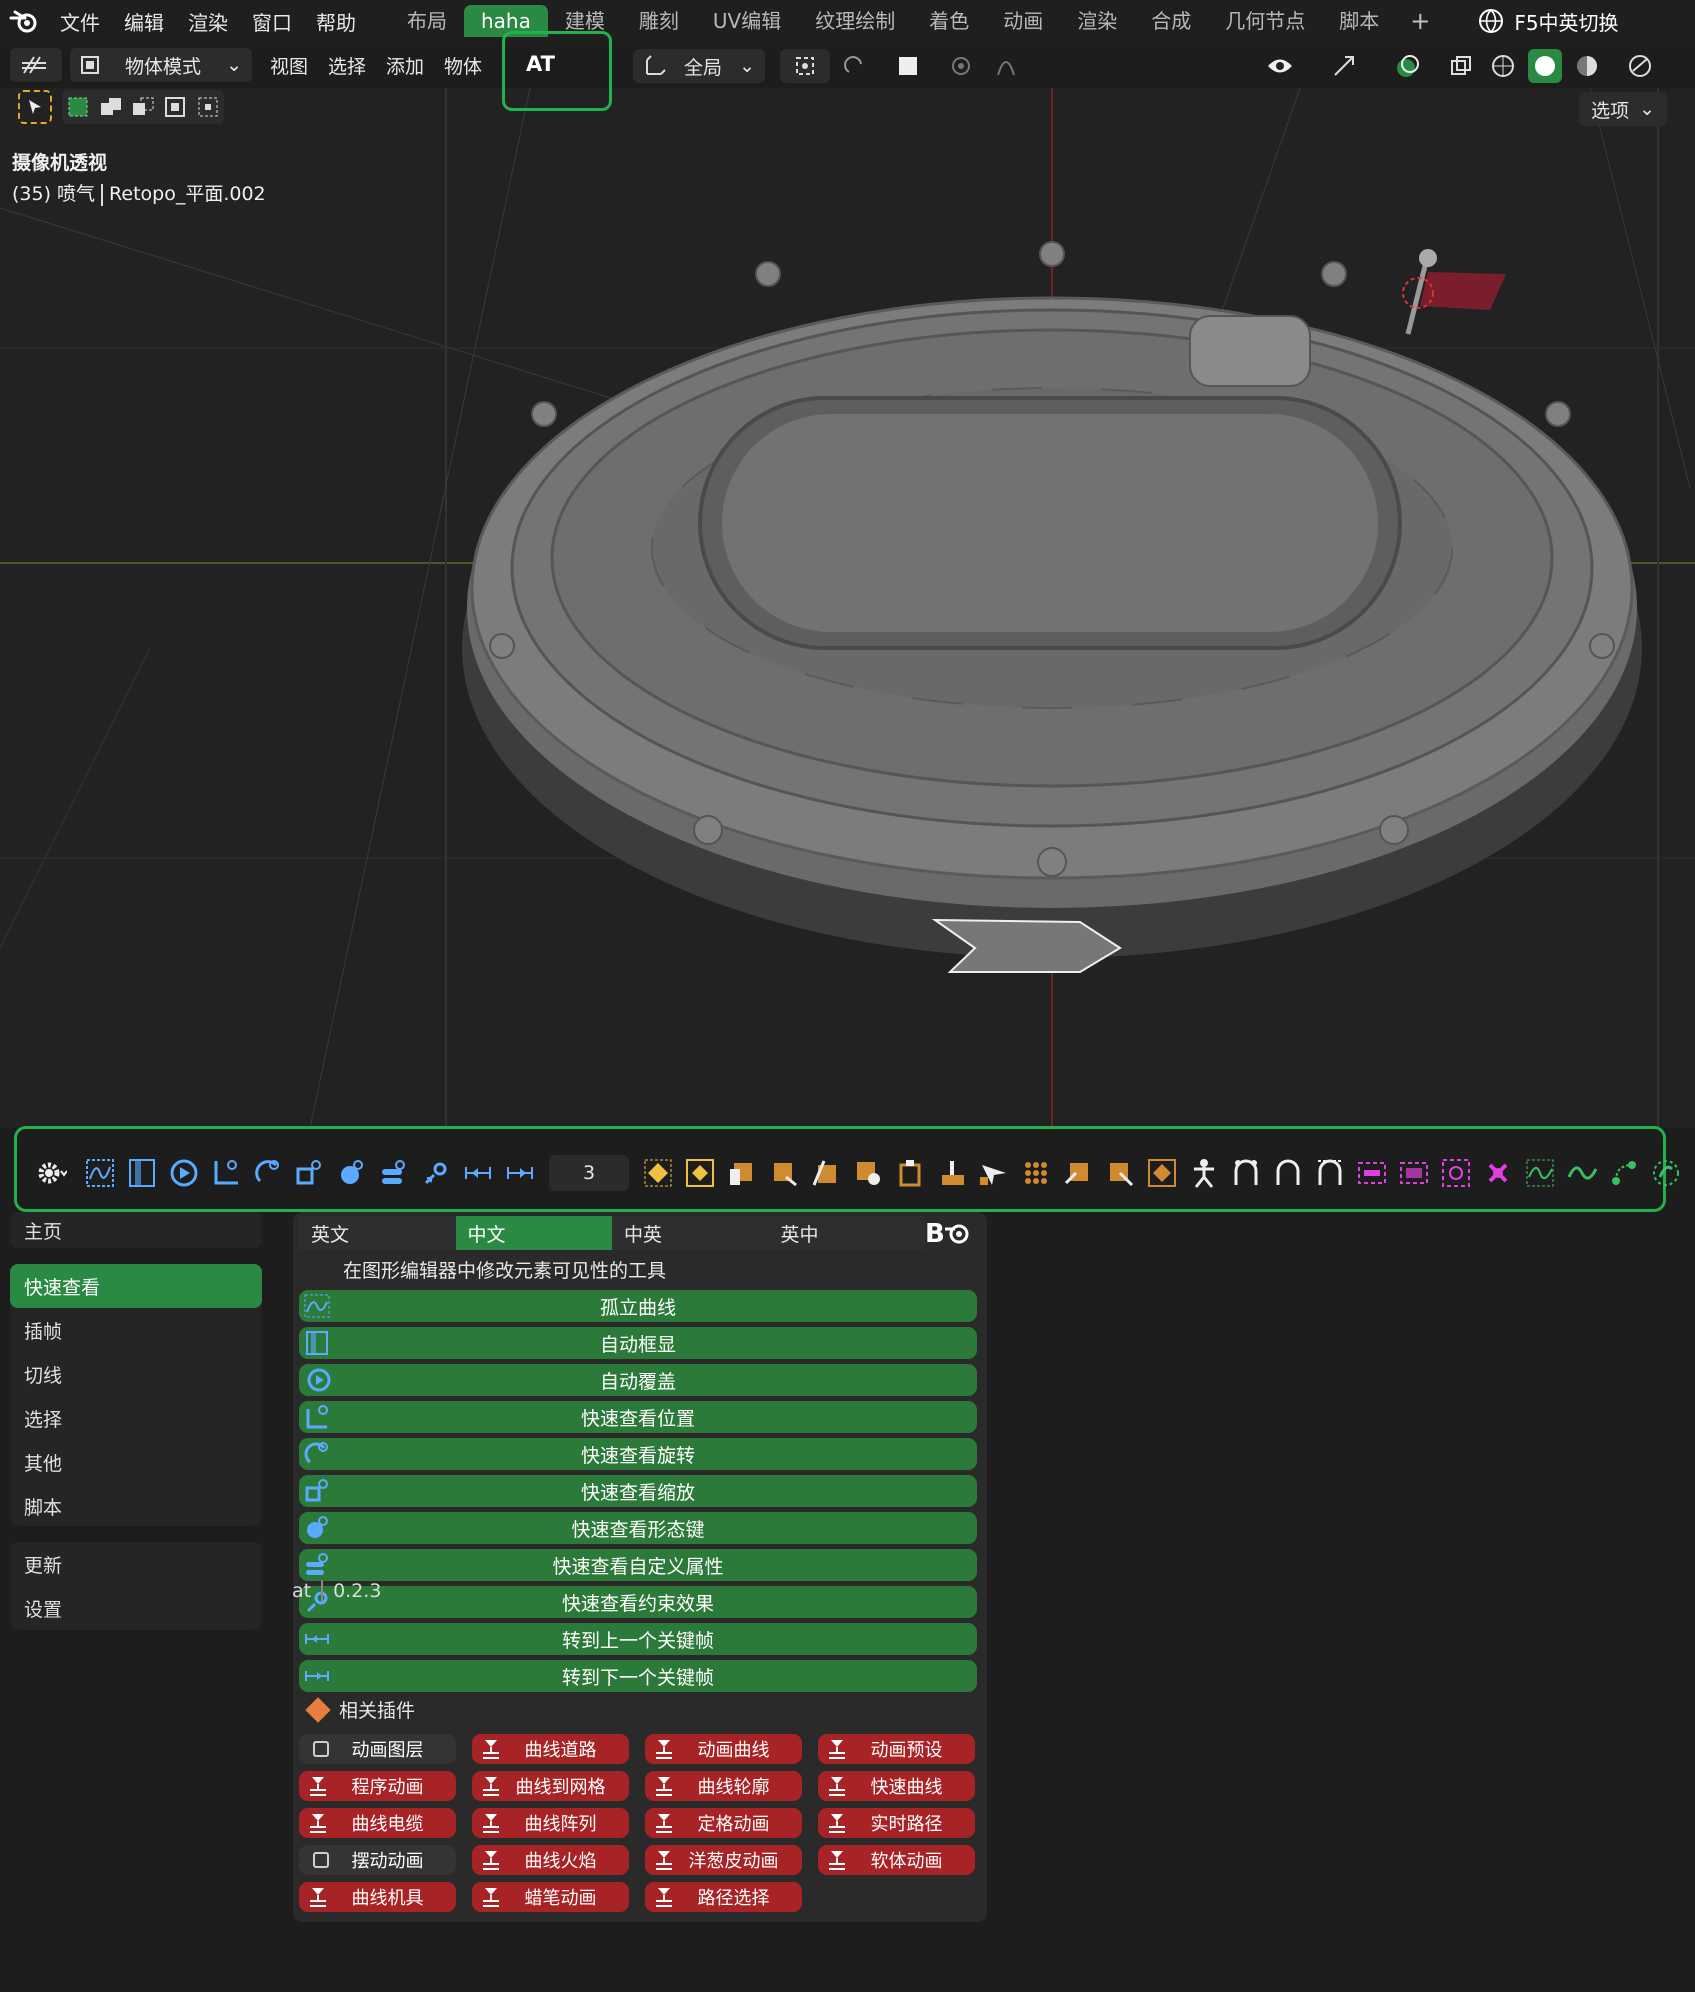 This screenshot has width=1695, height=1992. Describe the element at coordinates (80, 21) in the screenshot. I see `menu-file: 文件` at that location.